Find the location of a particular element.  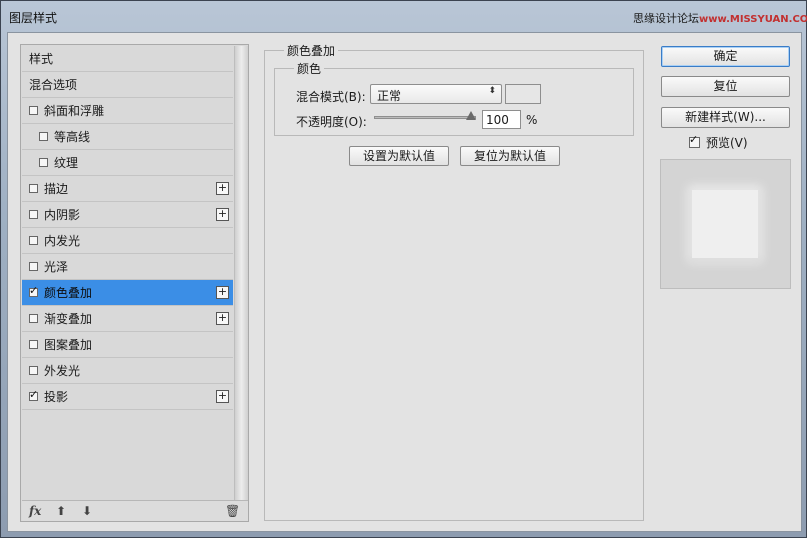

style-row: 等高线 is located at coordinates (127, 137).